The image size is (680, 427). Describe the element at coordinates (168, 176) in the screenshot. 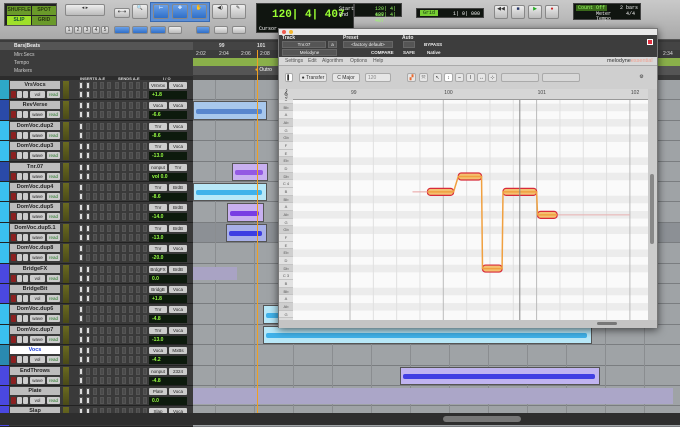

I see `volume-readout: vol 0.0` at that location.